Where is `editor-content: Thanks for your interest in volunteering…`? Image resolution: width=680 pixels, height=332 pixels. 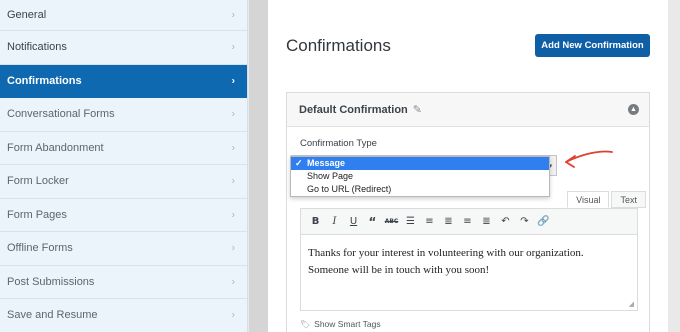
editor-content: Thanks for your interest in volunteering… is located at coordinates (469, 262).